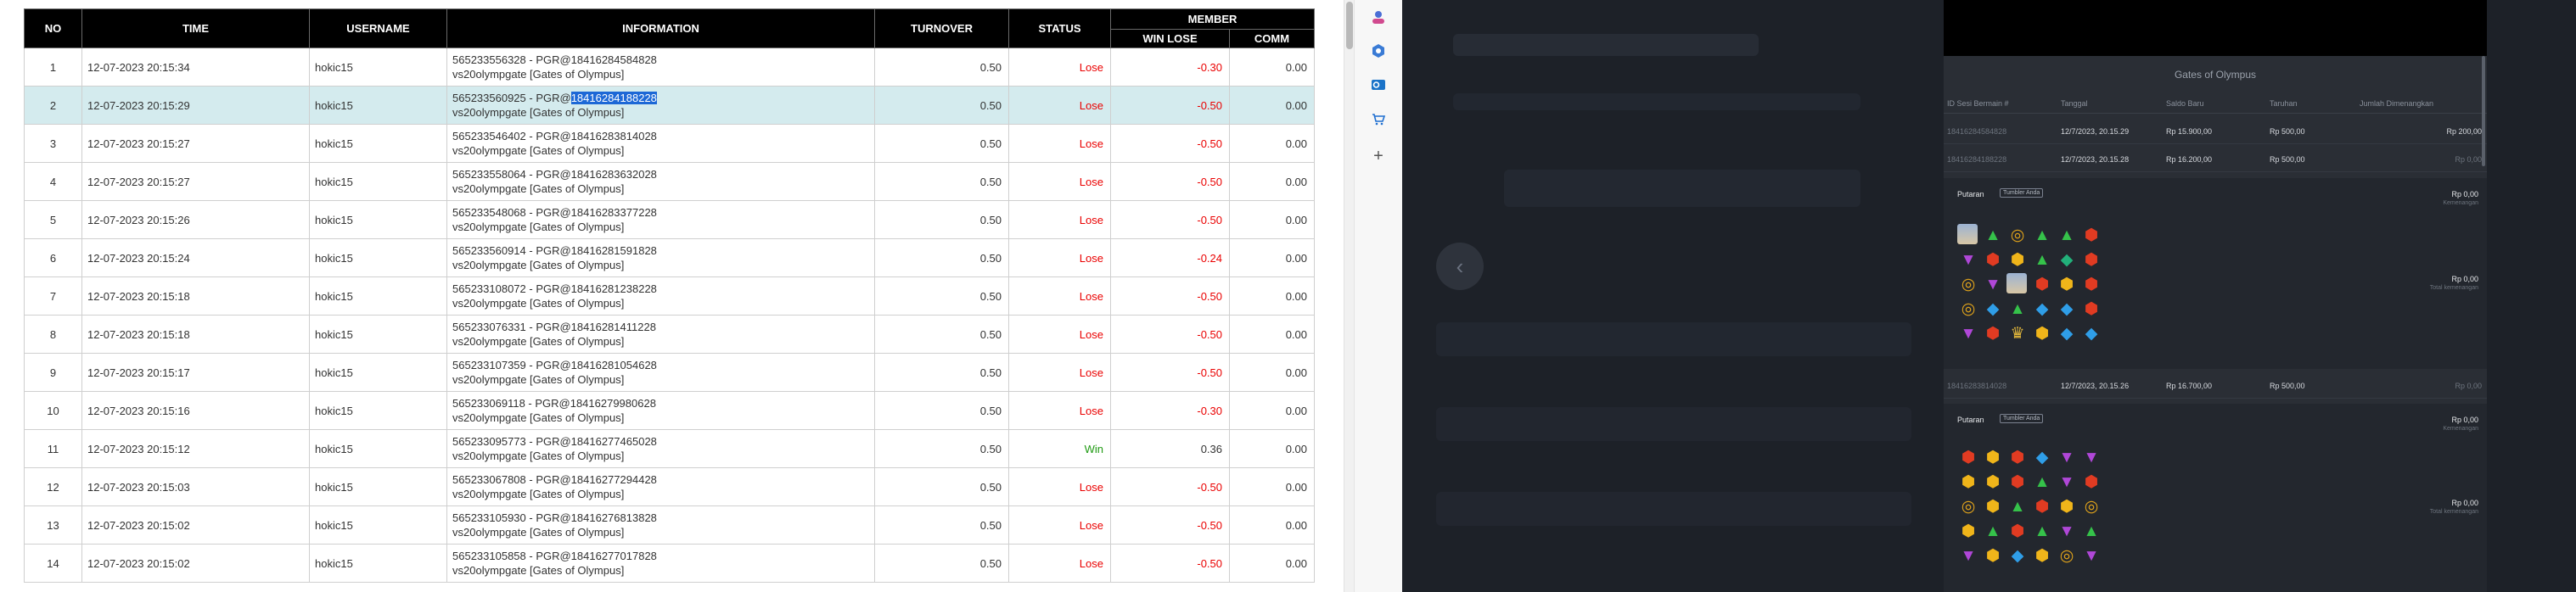  What do you see at coordinates (195, 28) in the screenshot?
I see `header-time: TIME` at bounding box center [195, 28].